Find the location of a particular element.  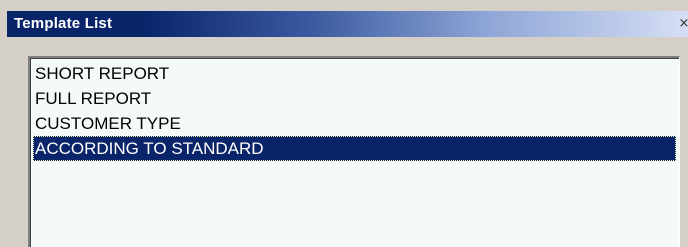

window-left-frame is located at coordinates (6, 142).